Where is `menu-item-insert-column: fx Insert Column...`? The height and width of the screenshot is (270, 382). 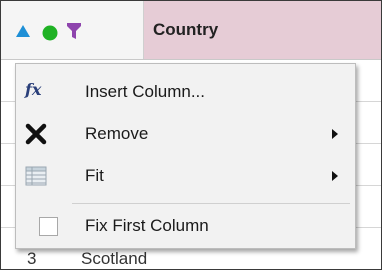 menu-item-insert-column: fx Insert Column... is located at coordinates (185, 92).